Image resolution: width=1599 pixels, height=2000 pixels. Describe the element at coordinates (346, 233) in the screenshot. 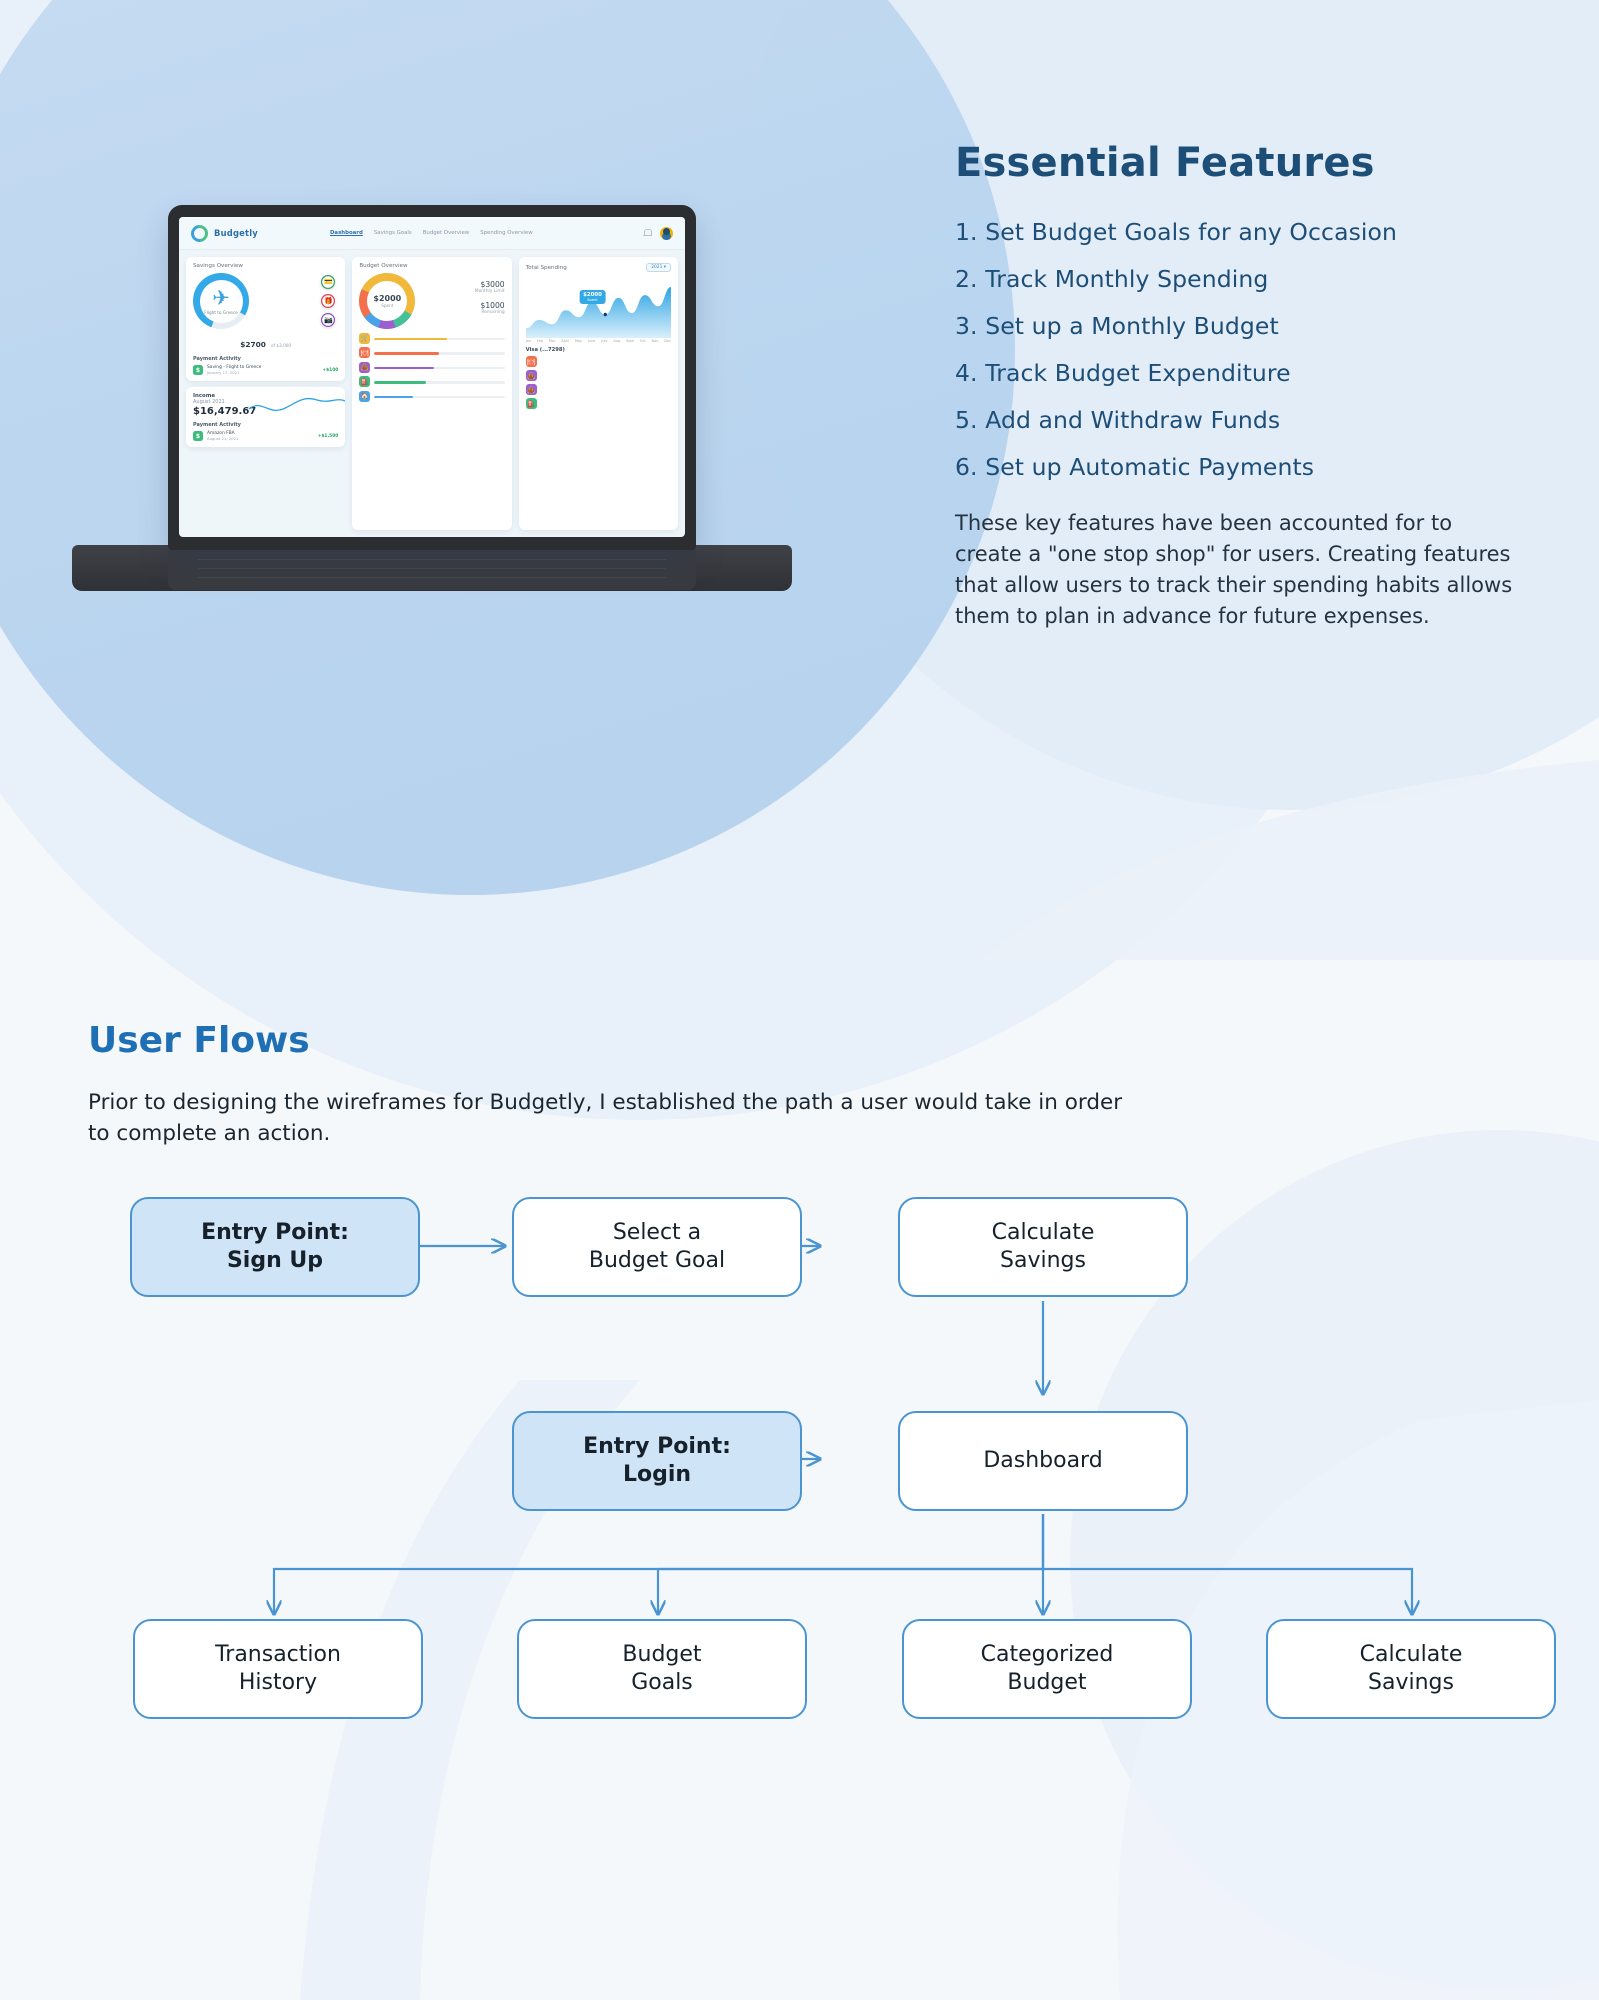

I see `nav-item-dashboard: Dashboard` at that location.